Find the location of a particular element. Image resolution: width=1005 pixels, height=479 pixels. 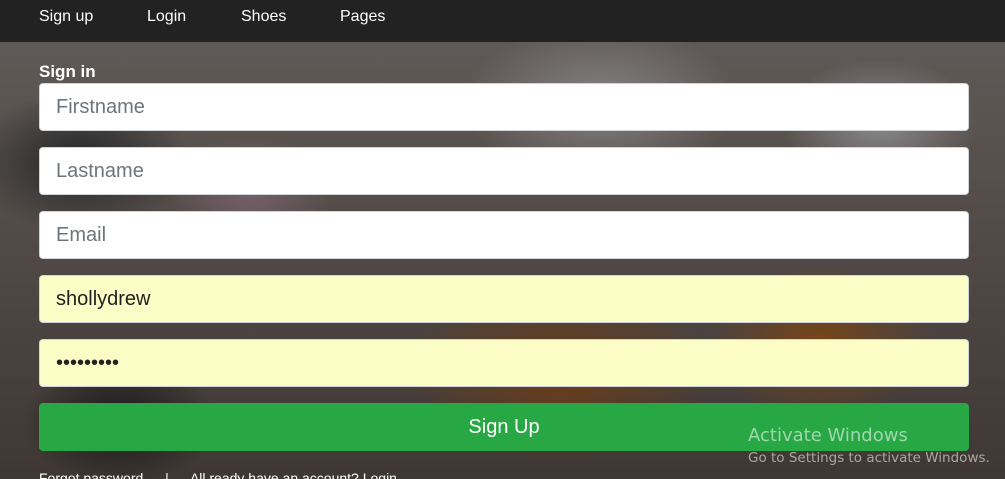

signup-button: Sign Up is located at coordinates (504, 427).